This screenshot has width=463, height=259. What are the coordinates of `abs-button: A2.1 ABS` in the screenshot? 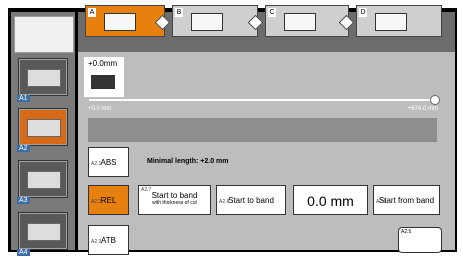 It's located at (108, 162).